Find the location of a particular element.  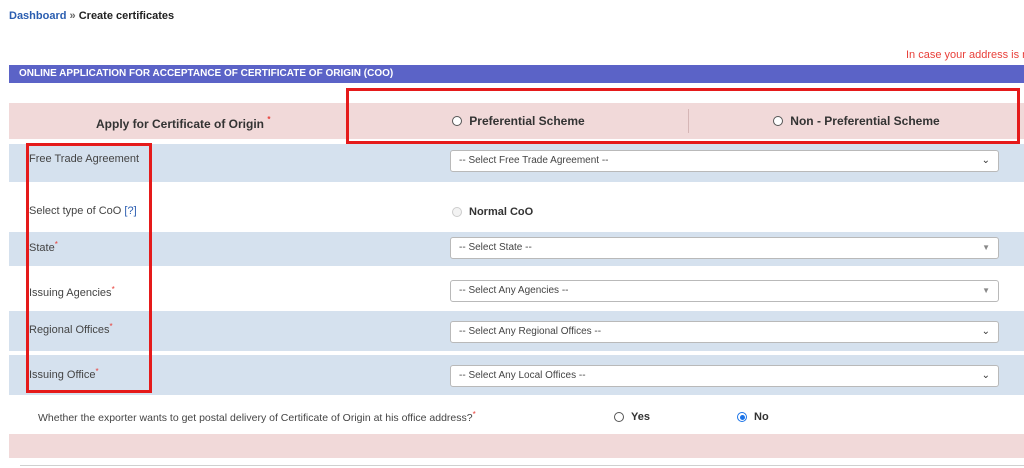

regional-label: Regional Offices* is located at coordinates (71, 329).